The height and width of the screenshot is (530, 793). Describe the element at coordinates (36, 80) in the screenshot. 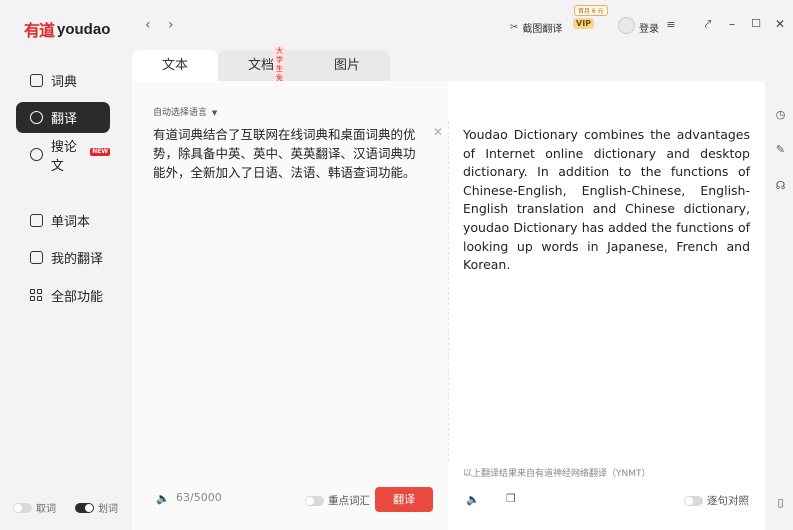

I see `book-icon` at that location.